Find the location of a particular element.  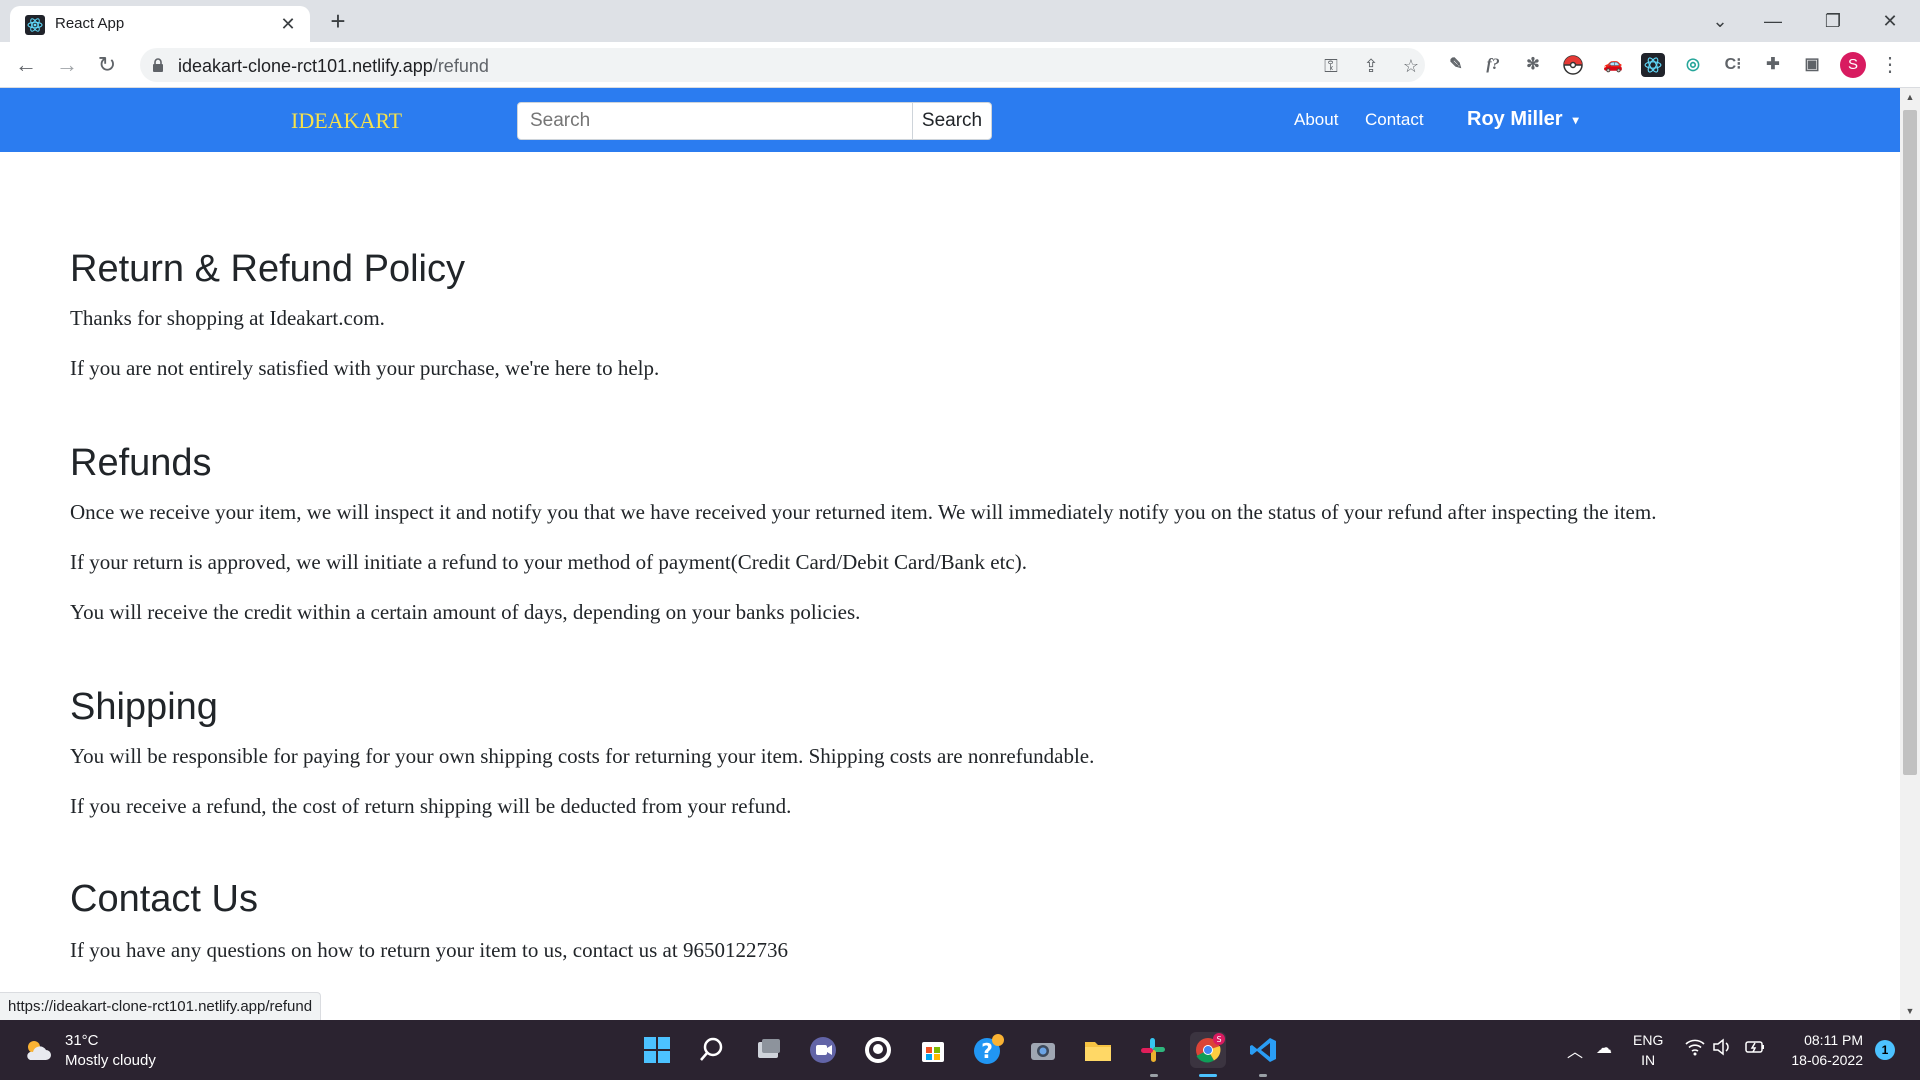

page-title: Return & Refund Policy is located at coordinates (267, 269).